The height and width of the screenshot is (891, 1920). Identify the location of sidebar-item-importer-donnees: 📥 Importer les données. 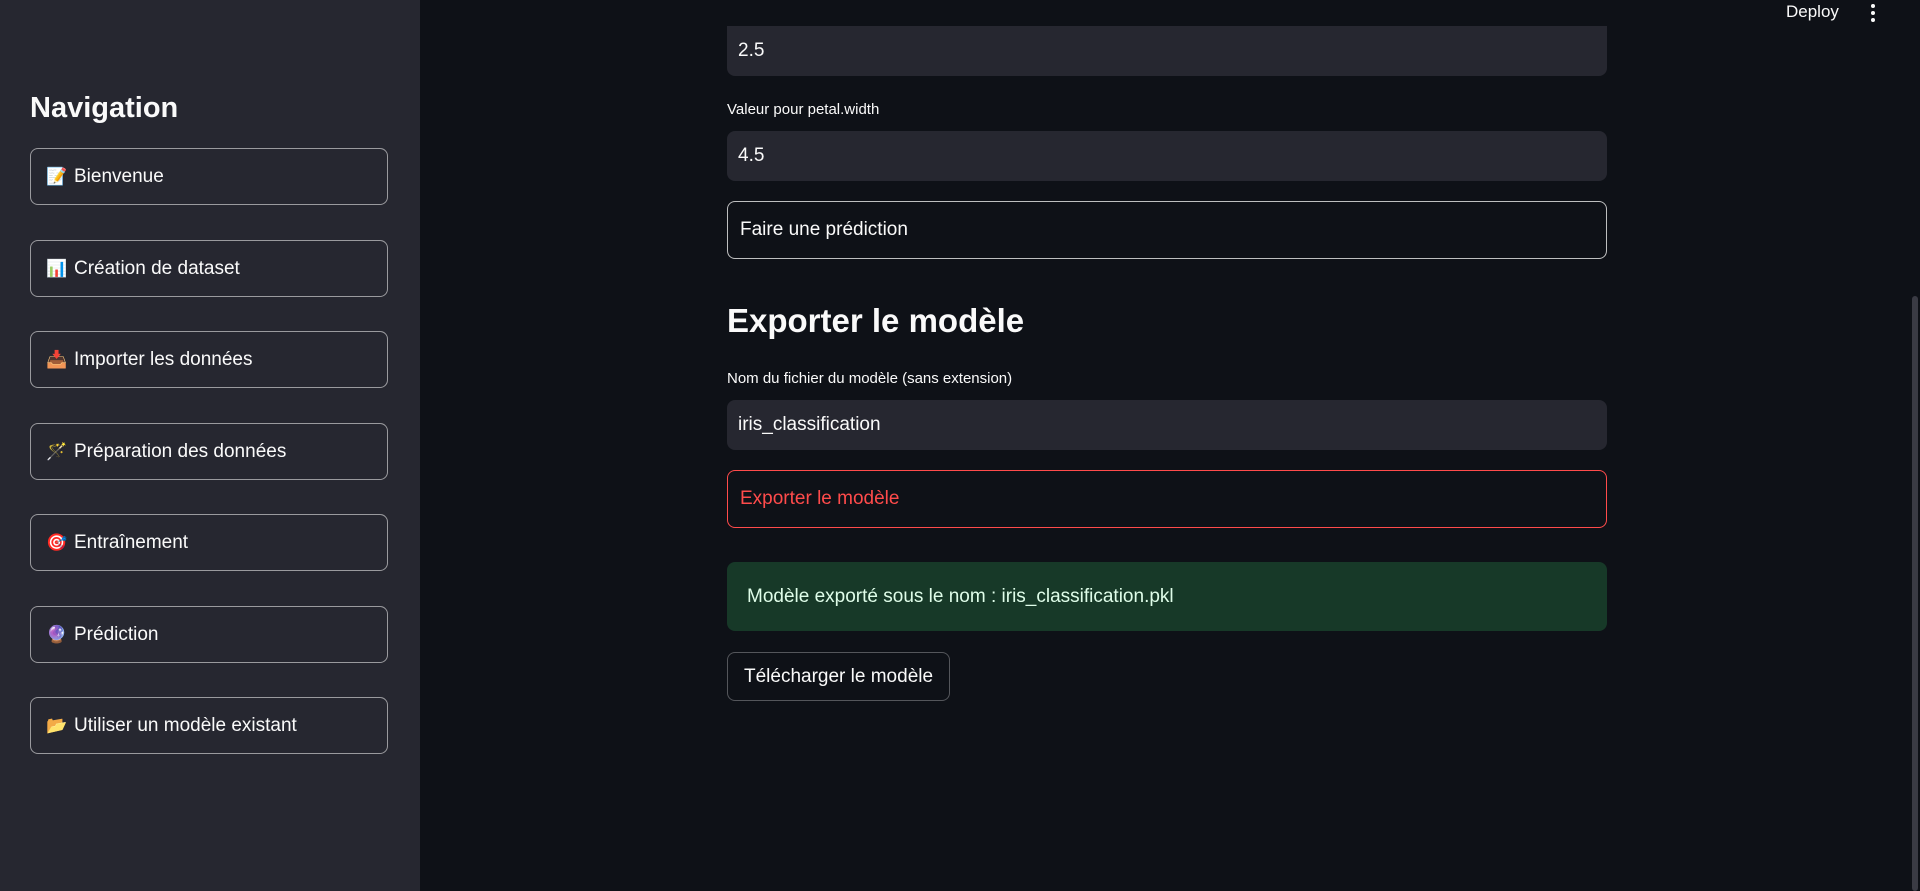
(209, 359).